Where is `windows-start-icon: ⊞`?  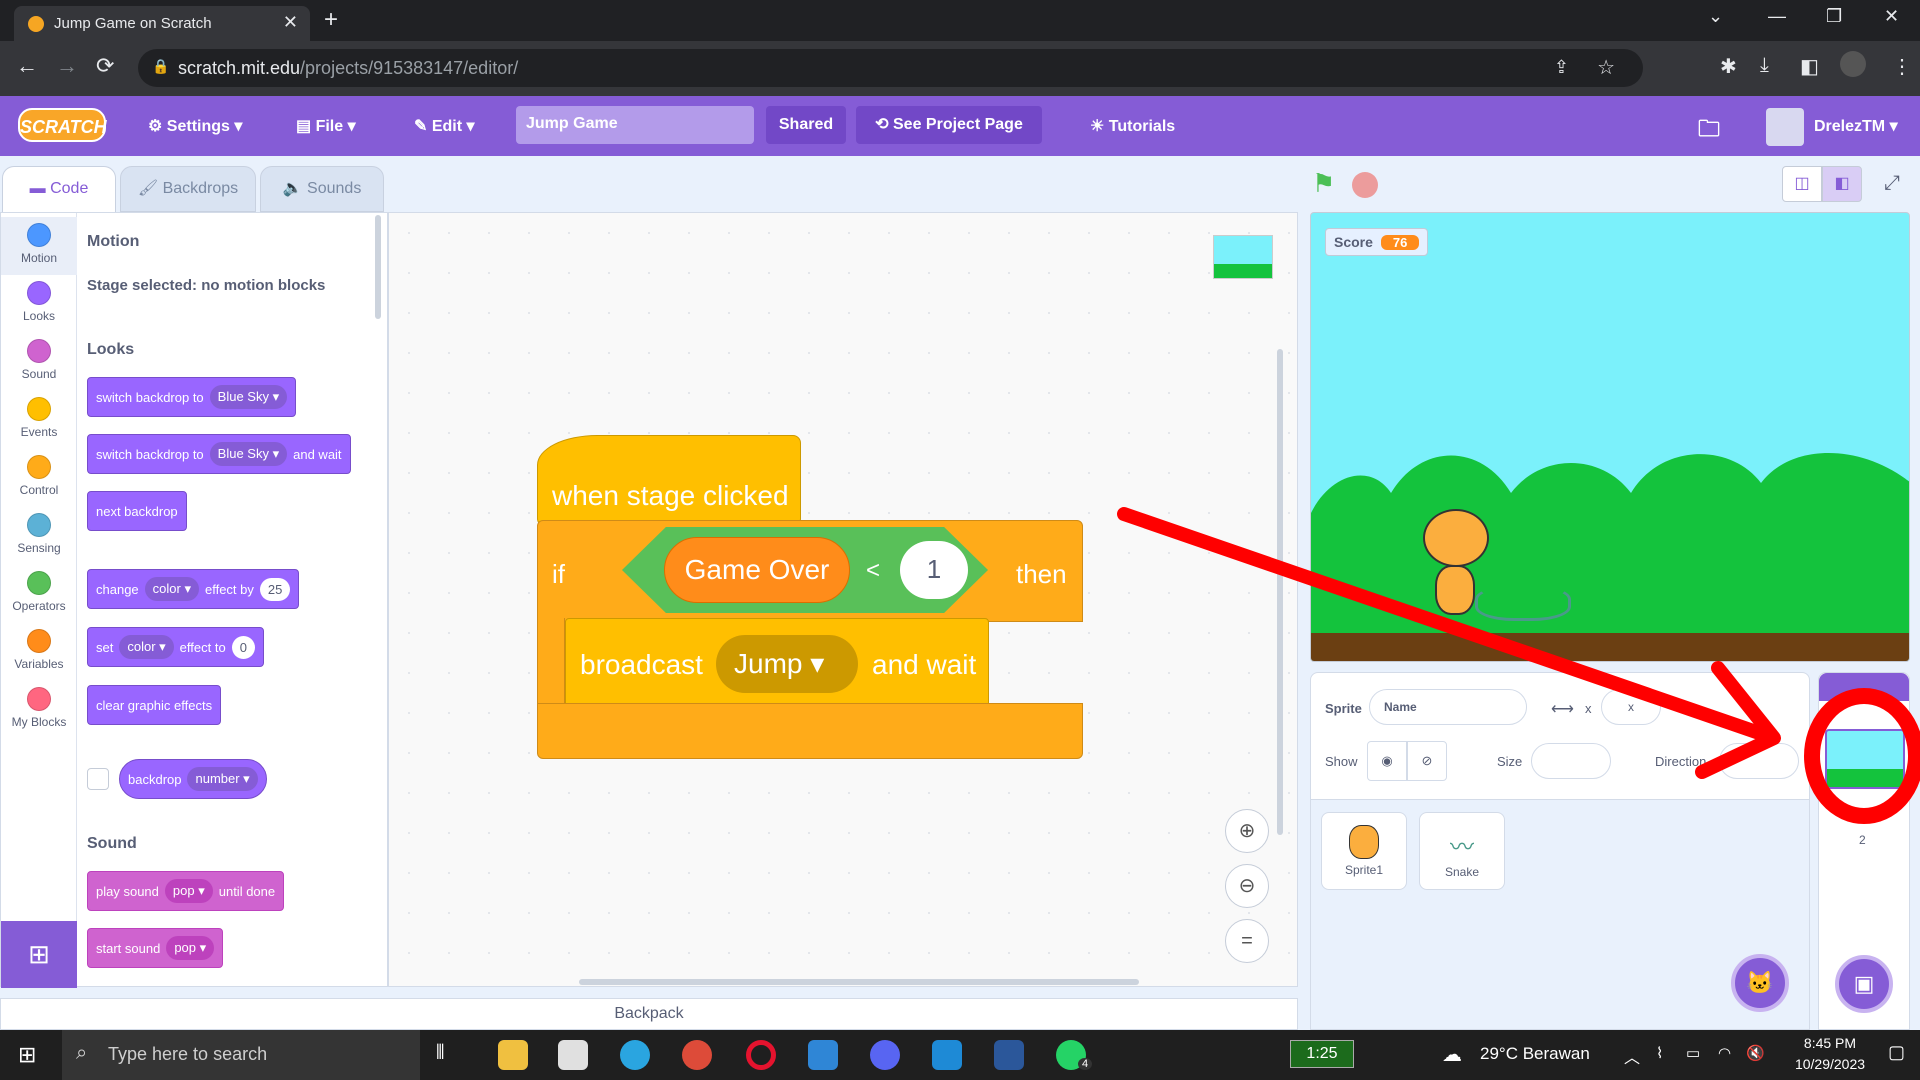 windows-start-icon: ⊞ is located at coordinates (27, 1055).